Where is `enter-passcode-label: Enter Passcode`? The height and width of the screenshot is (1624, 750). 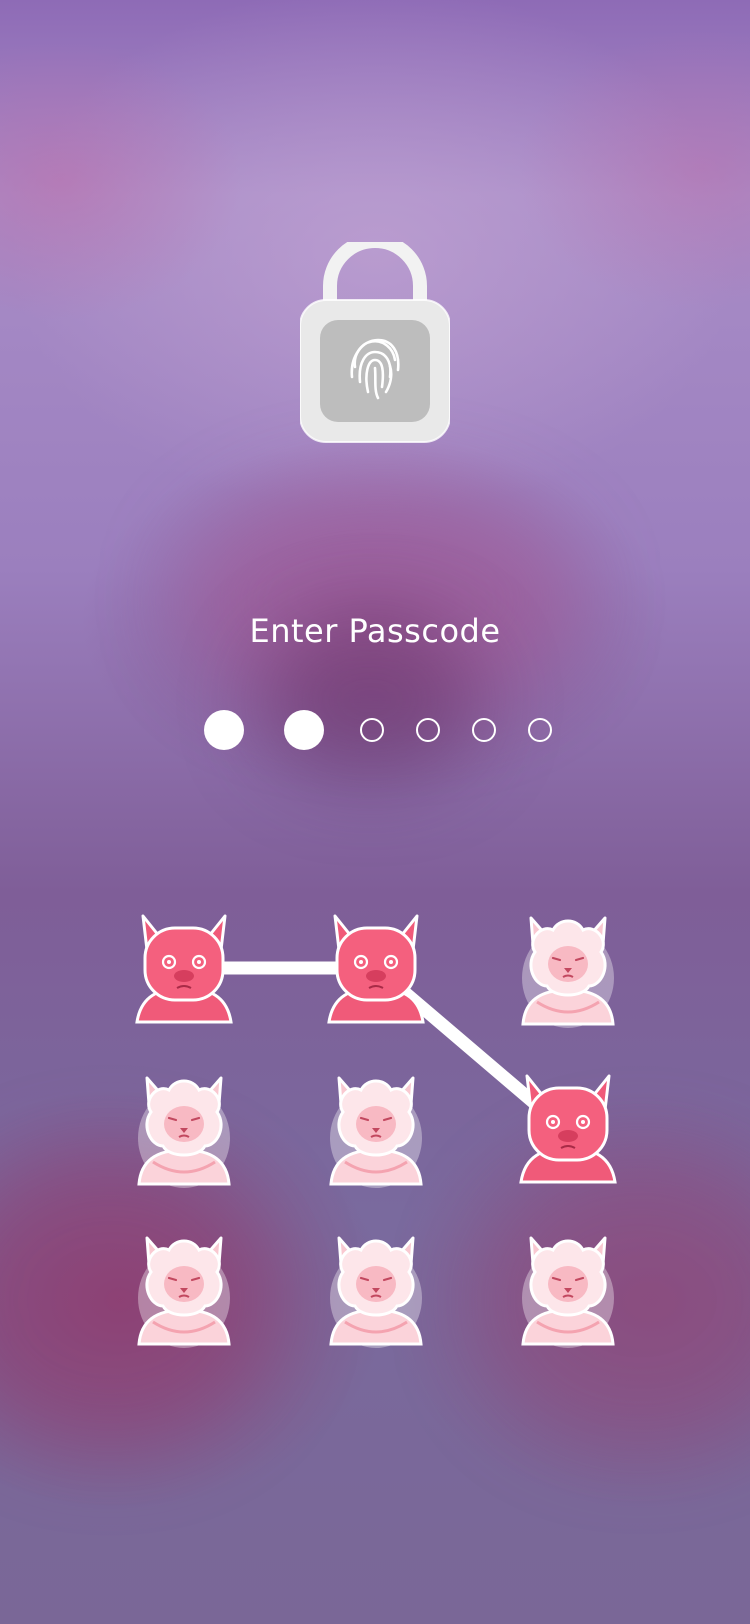 enter-passcode-label: Enter Passcode is located at coordinates (375, 631).